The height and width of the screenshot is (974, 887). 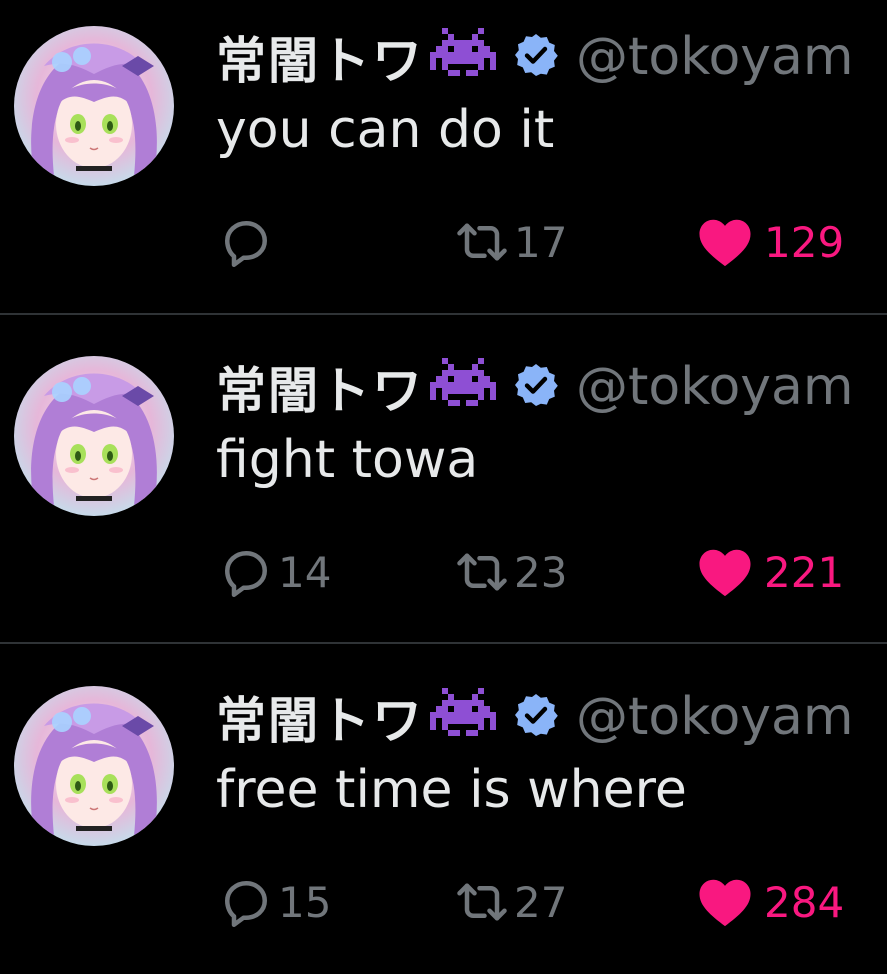 What do you see at coordinates (804, 572) in the screenshot?
I see `like-count: 221` at bounding box center [804, 572].